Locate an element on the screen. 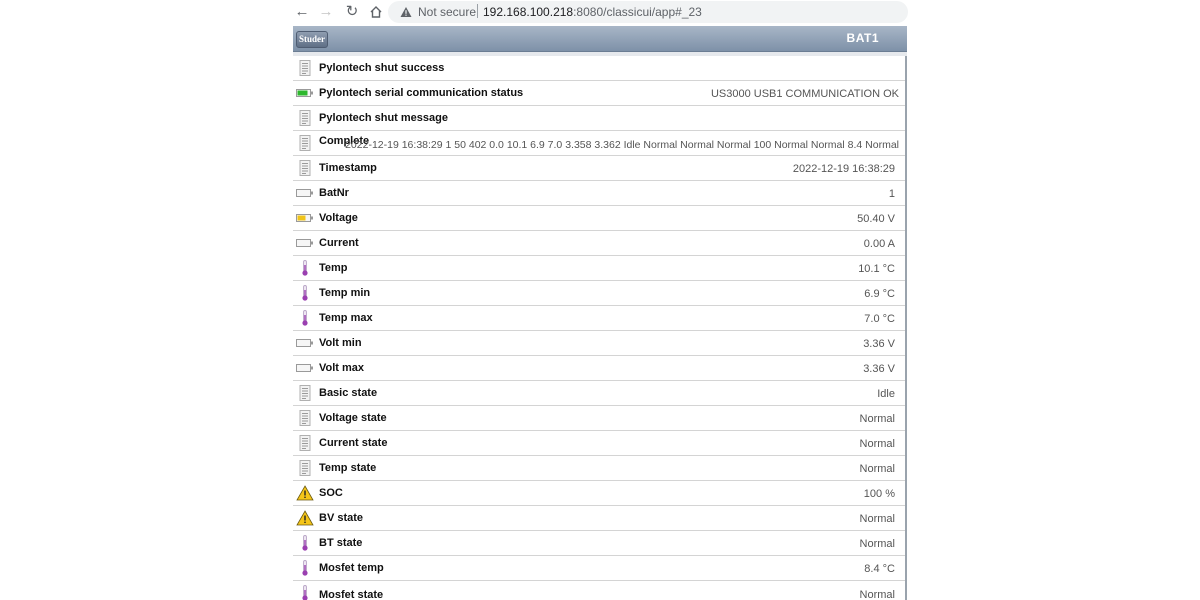 This screenshot has width=1200, height=600. security-status: Not secure is located at coordinates (447, 12).